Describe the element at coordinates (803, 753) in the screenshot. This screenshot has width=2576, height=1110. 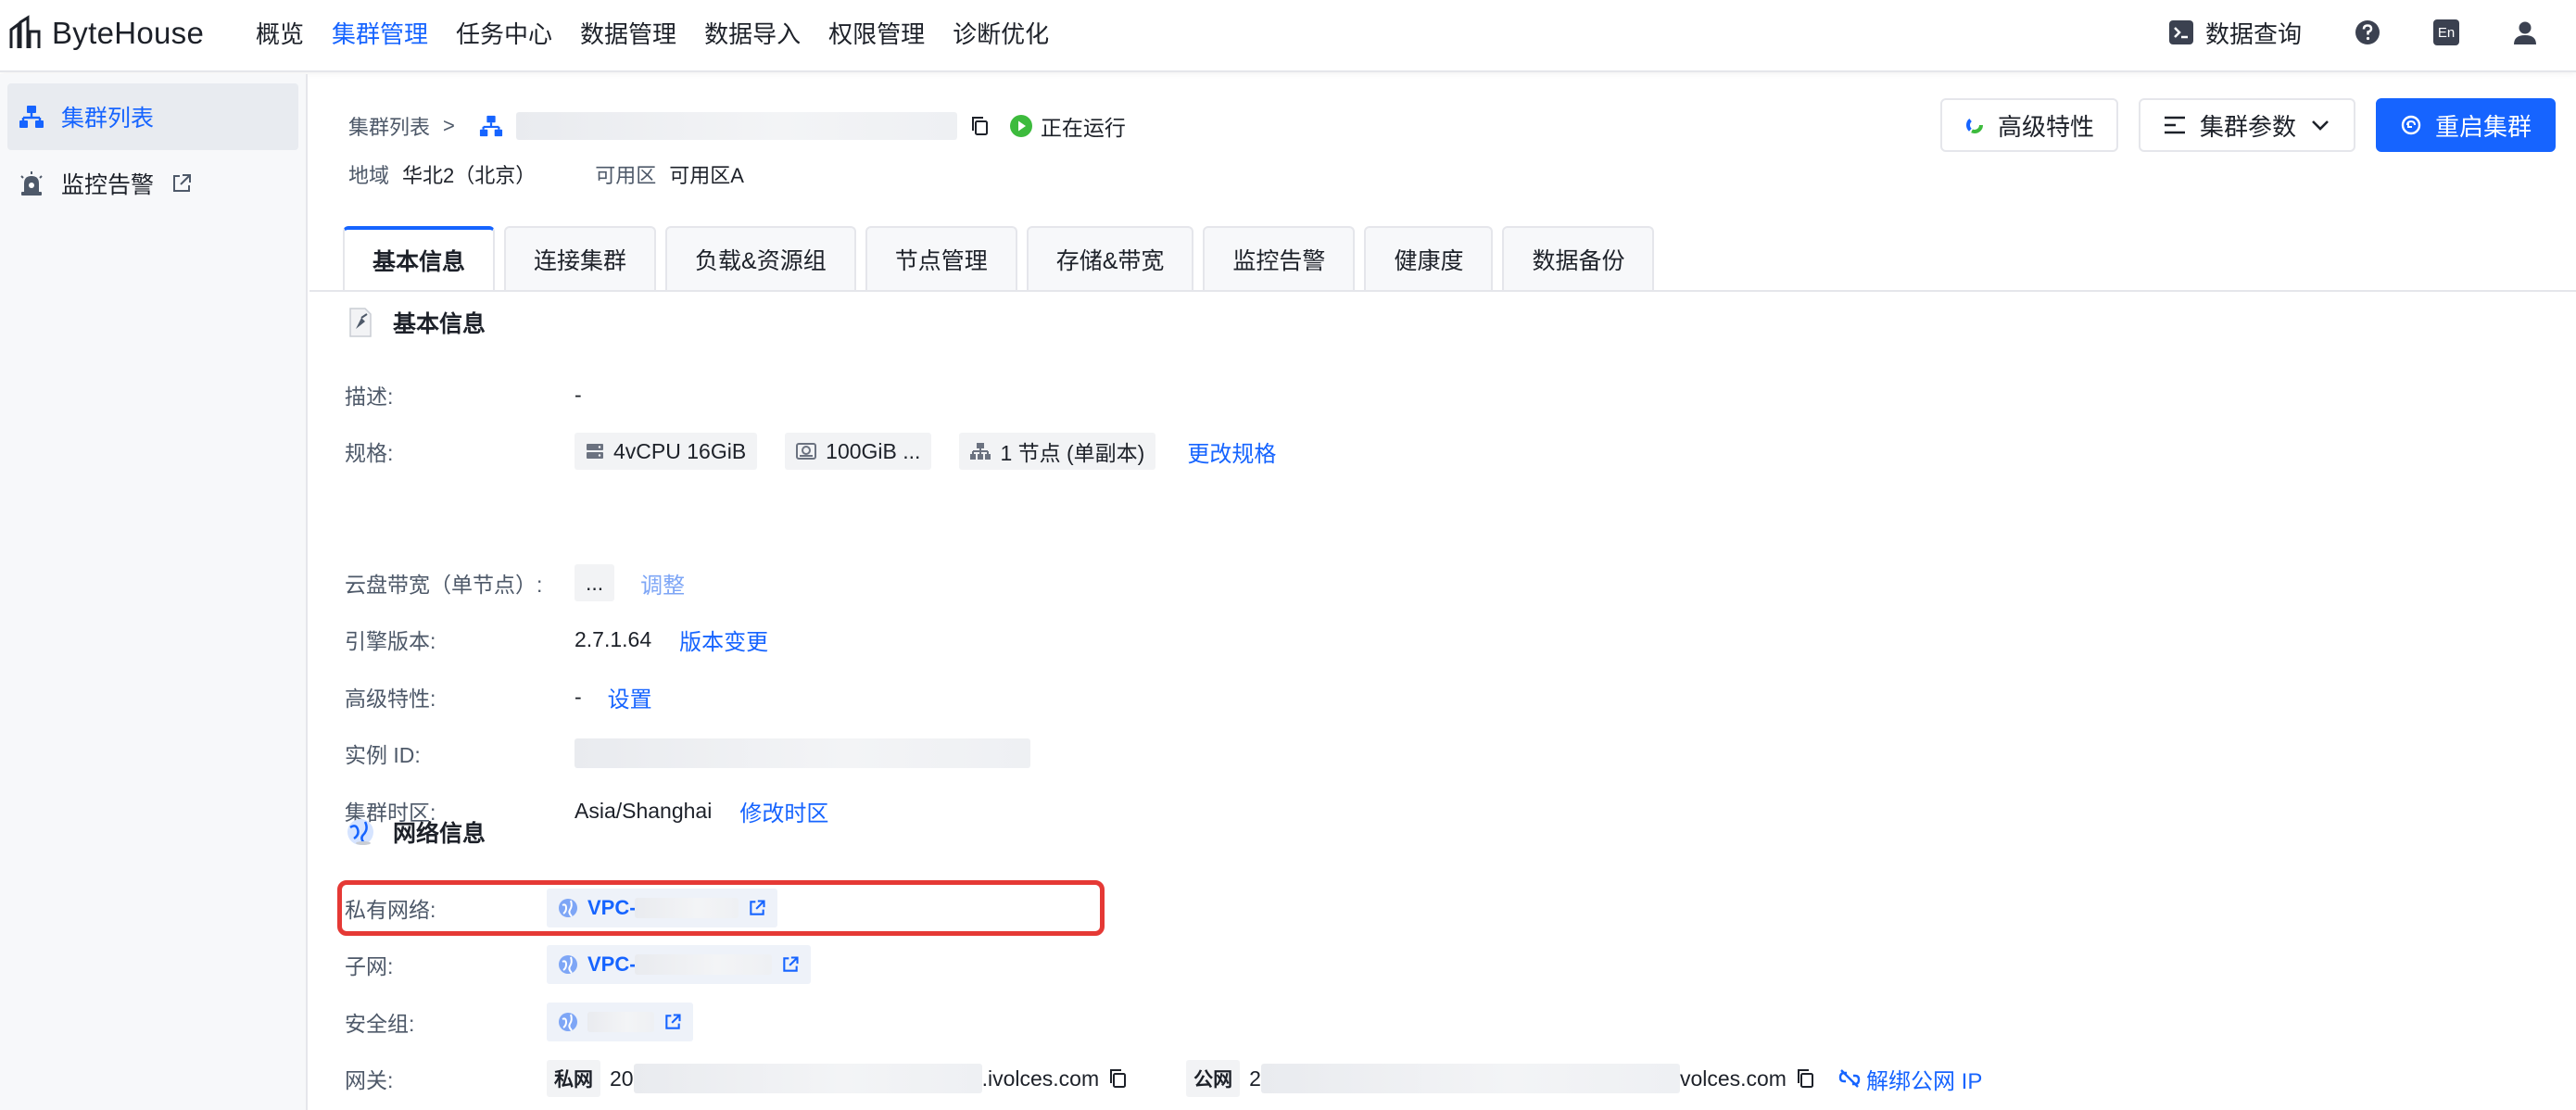
I see `instance-id-redacted` at that location.